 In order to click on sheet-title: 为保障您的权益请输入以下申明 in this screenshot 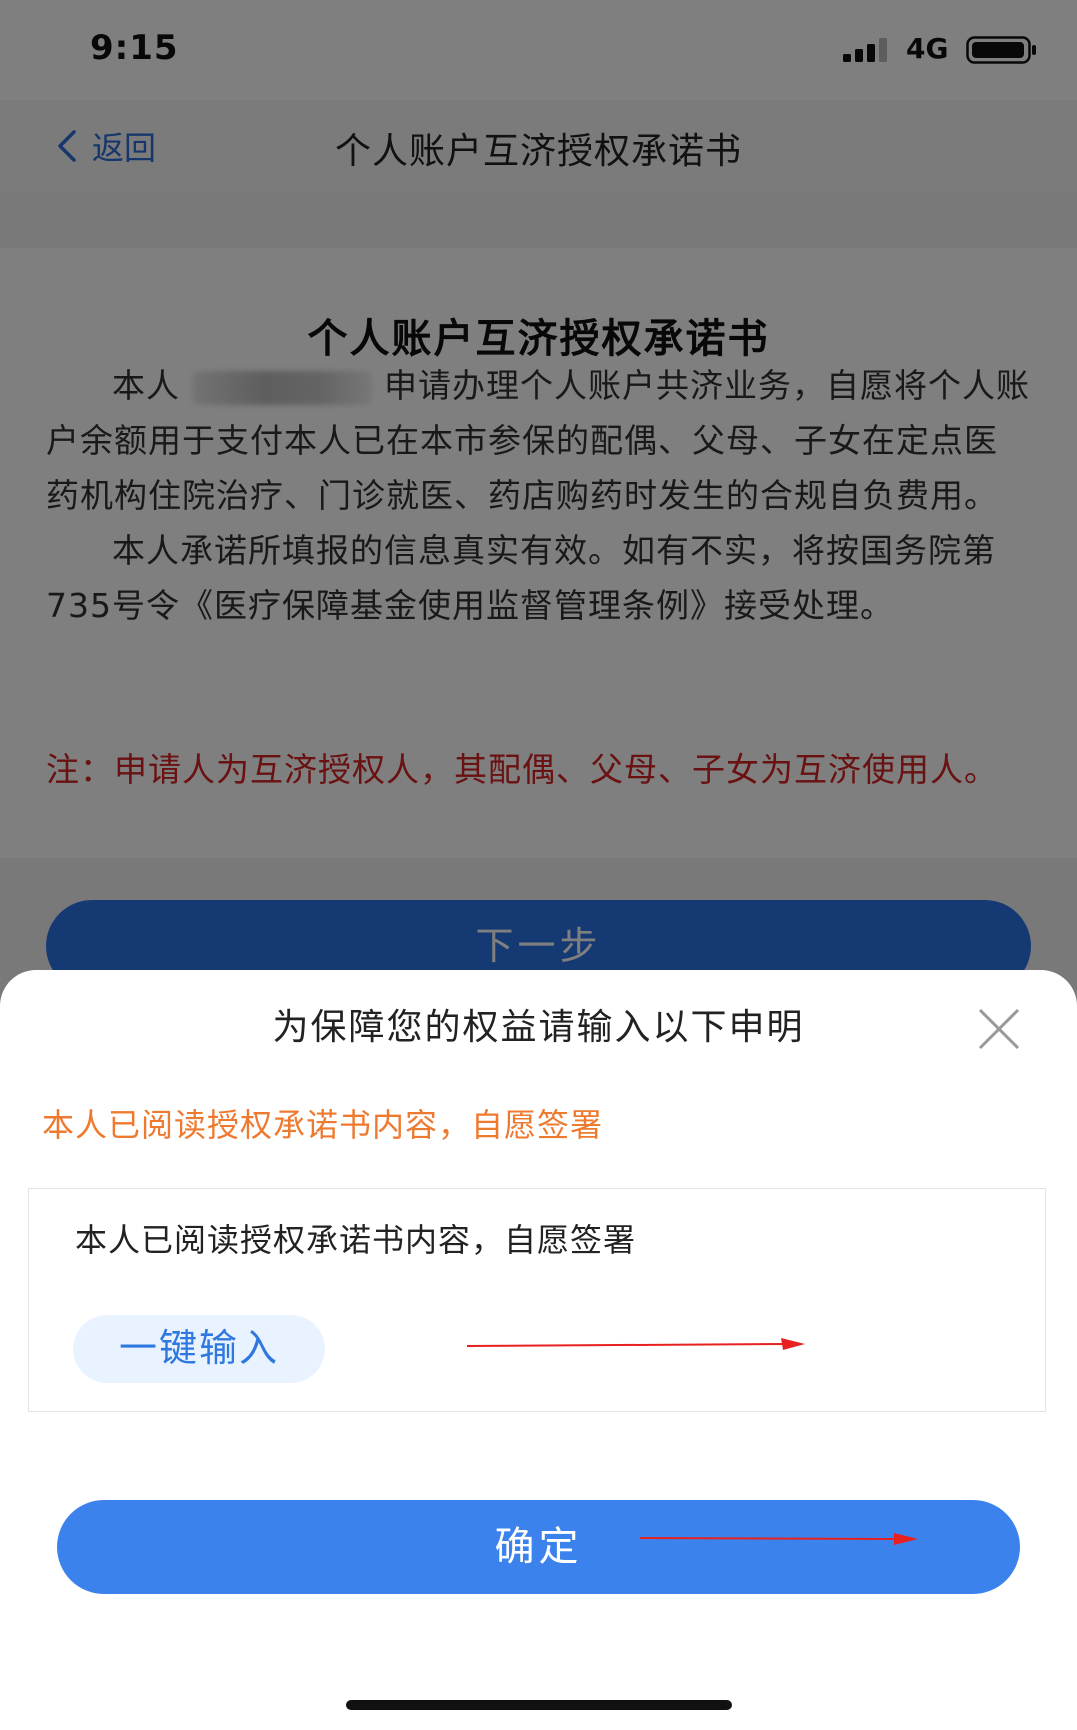, I will do `click(538, 1027)`.